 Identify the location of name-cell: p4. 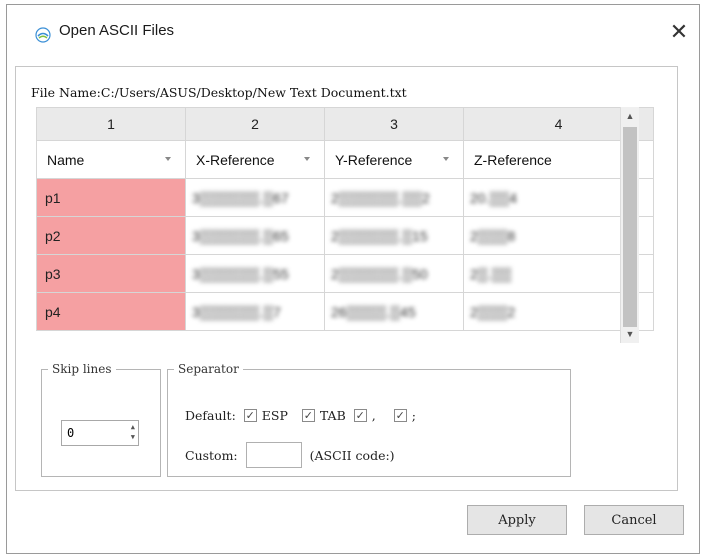
(111, 311).